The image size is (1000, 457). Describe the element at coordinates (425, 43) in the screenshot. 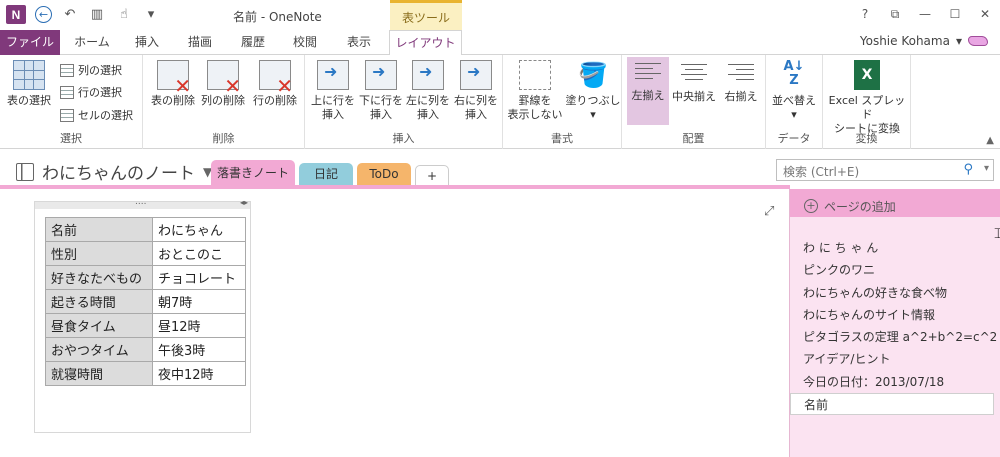

I see `tab-layout: レイアウト` at that location.